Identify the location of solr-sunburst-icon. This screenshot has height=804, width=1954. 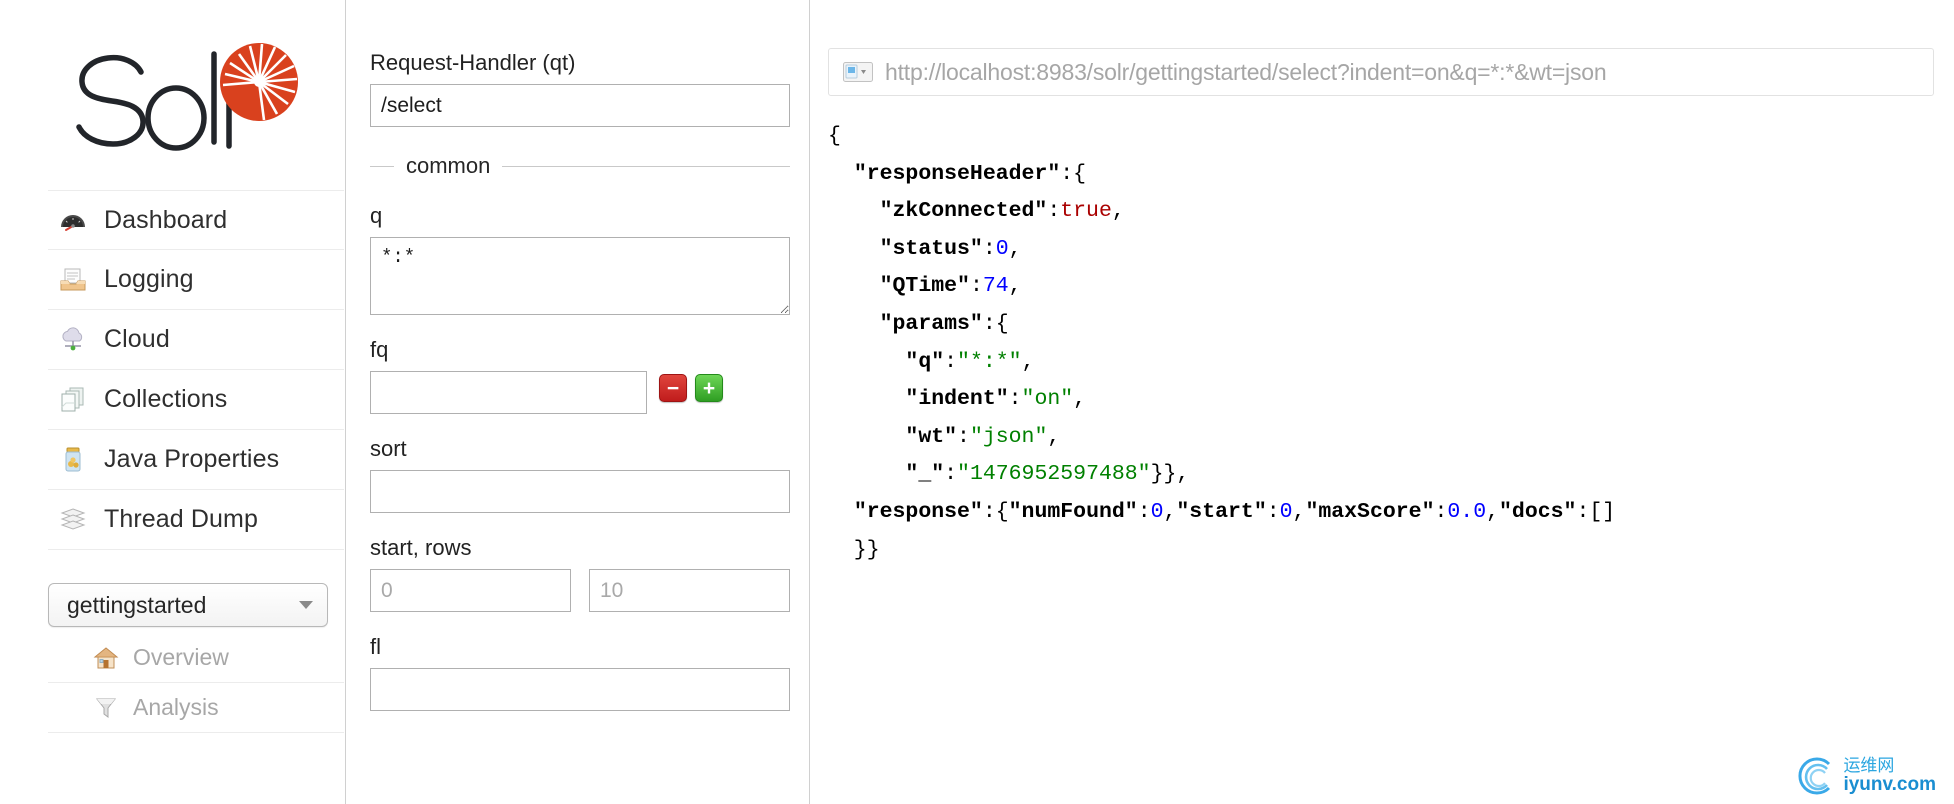
(259, 82).